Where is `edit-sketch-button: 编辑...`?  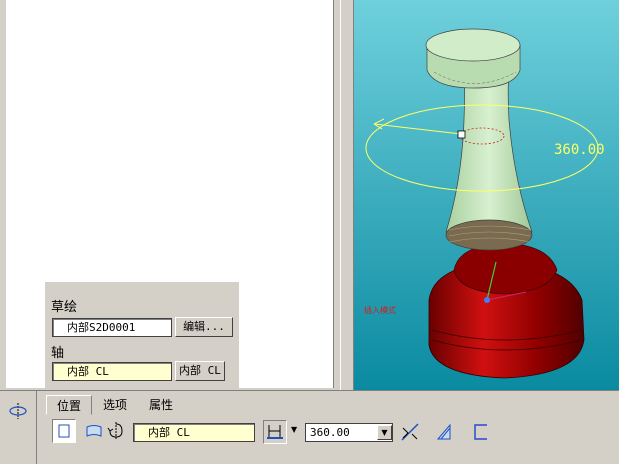
edit-sketch-button: 编辑... is located at coordinates (204, 327).